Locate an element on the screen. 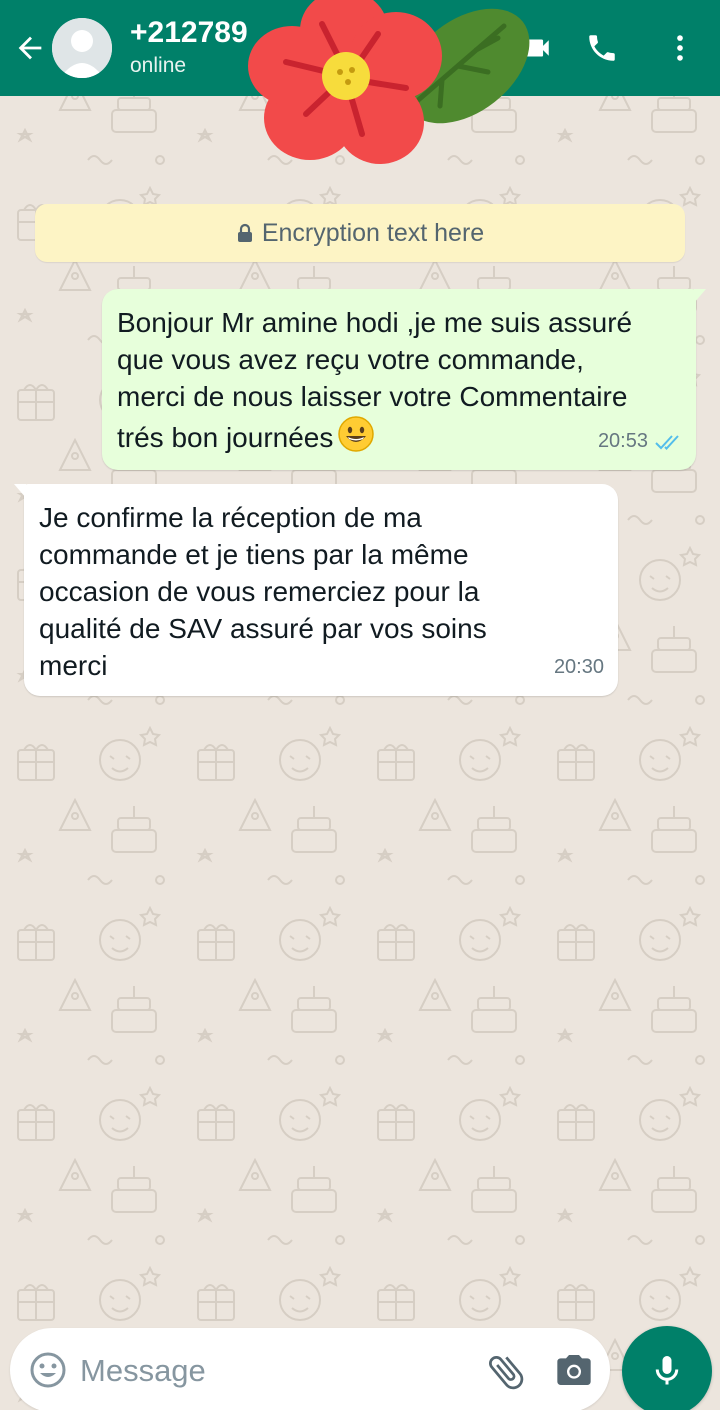  emoji-icon is located at coordinates (48, 1370).